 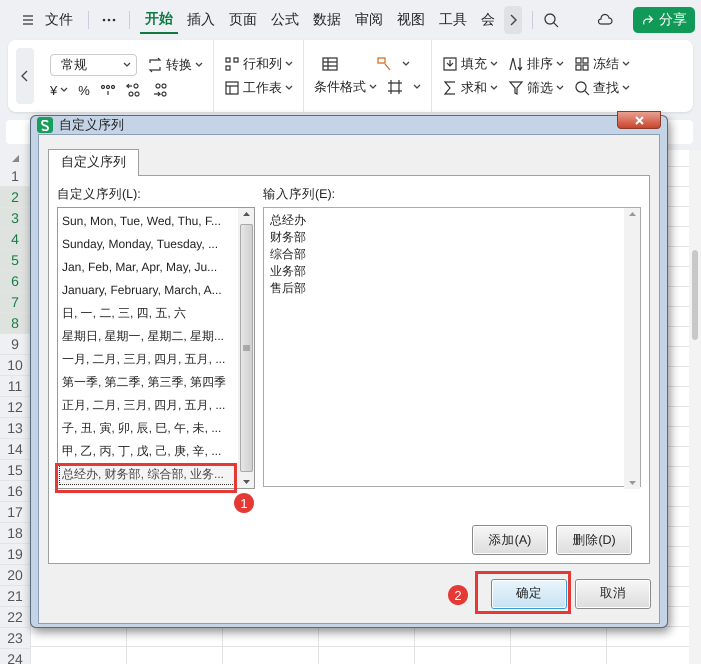 What do you see at coordinates (695, 407) in the screenshot?
I see `vertical-scrollbar` at bounding box center [695, 407].